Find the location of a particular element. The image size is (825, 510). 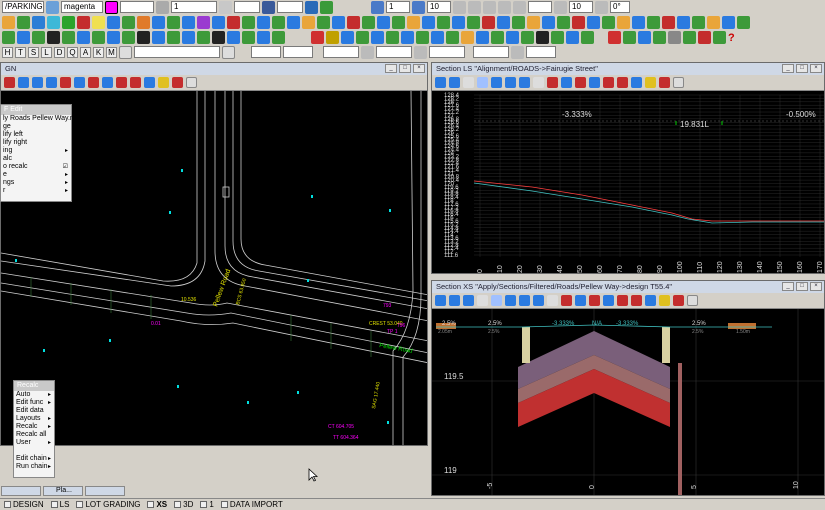

attribute-icon is located at coordinates (518, 22).